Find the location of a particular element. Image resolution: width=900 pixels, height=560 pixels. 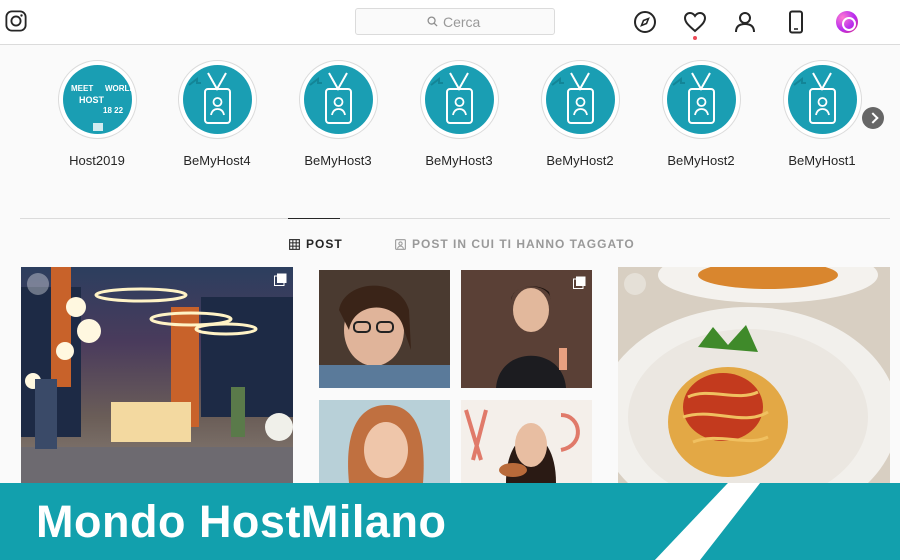

tab-post-label: POST is located at coordinates (324, 244).